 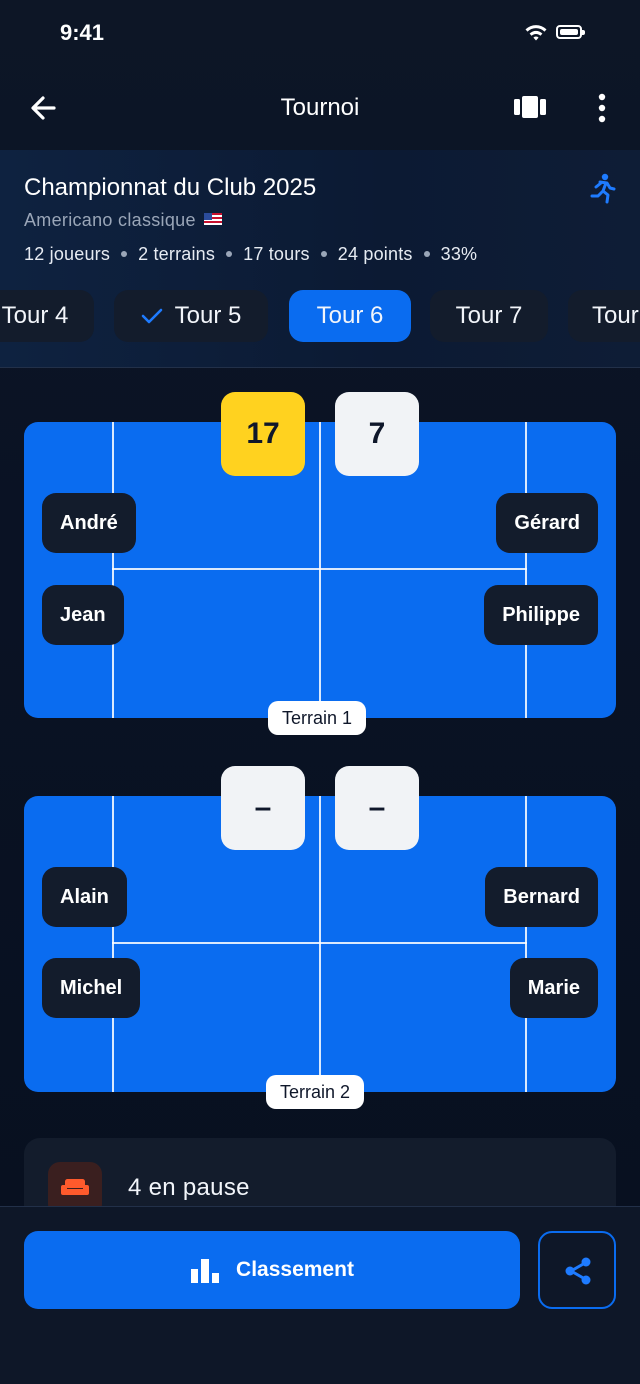 I want to click on wifi-icon, so click(x=536, y=33).